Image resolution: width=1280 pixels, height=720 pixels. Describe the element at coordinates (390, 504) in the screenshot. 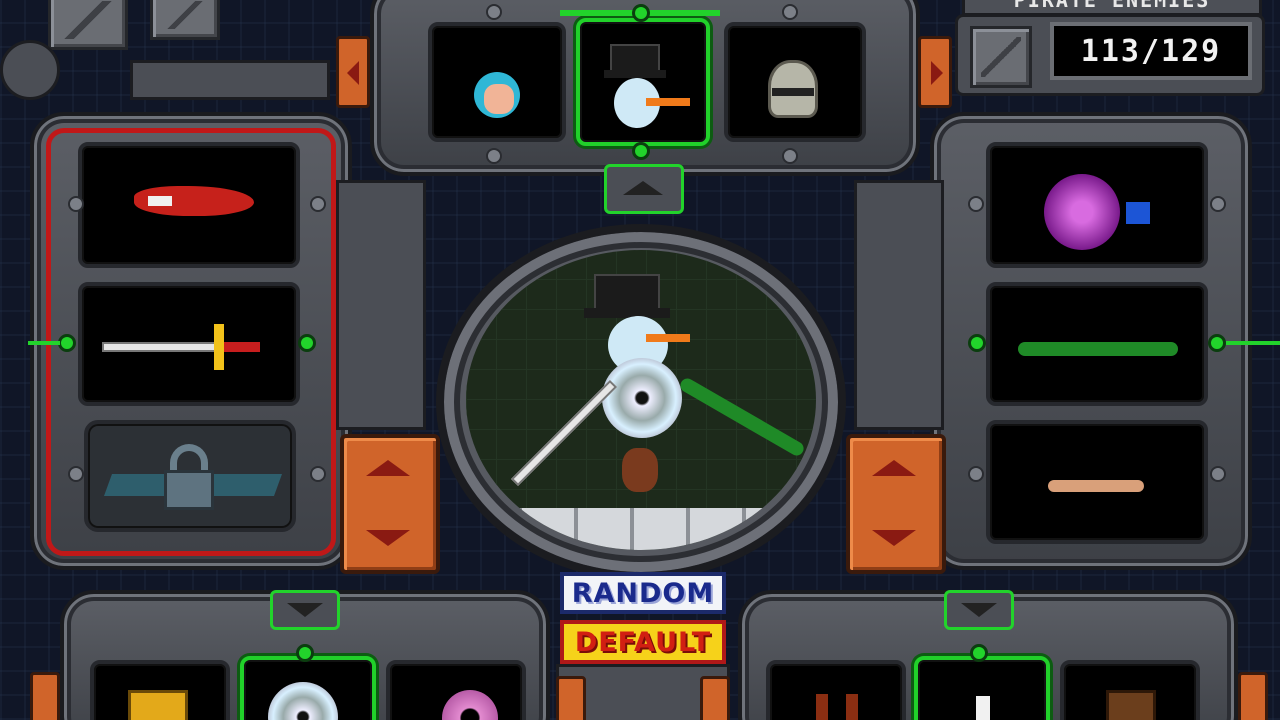

I see `left-cycle-panel` at that location.